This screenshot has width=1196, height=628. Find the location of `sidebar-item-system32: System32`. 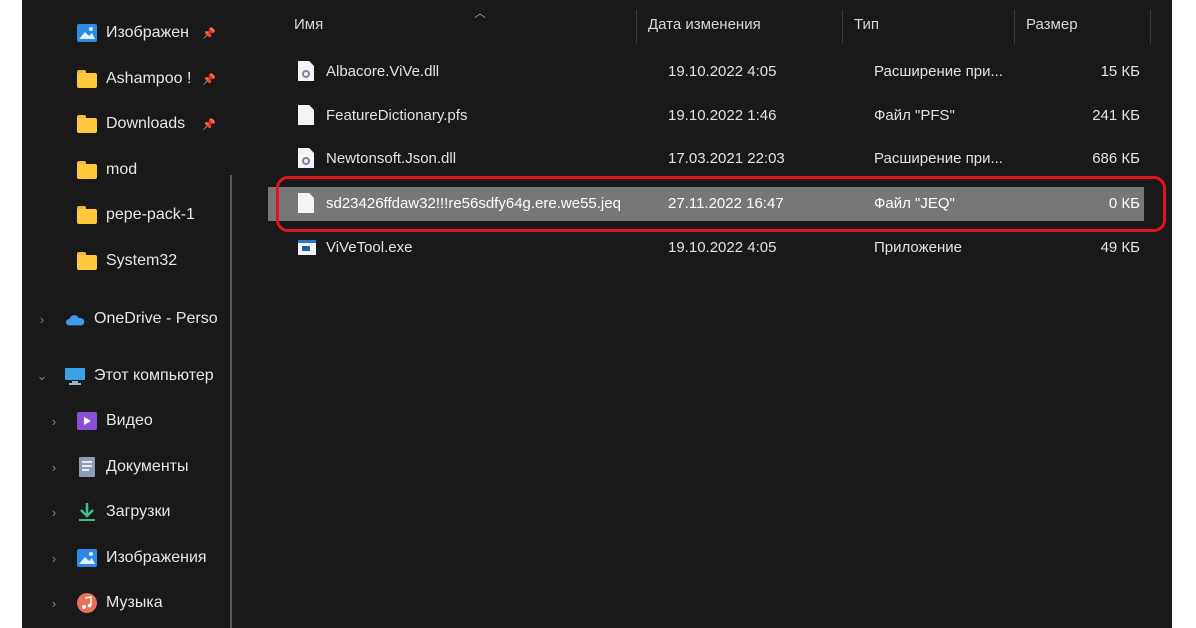

sidebar-item-system32: System32 is located at coordinates (126, 261).